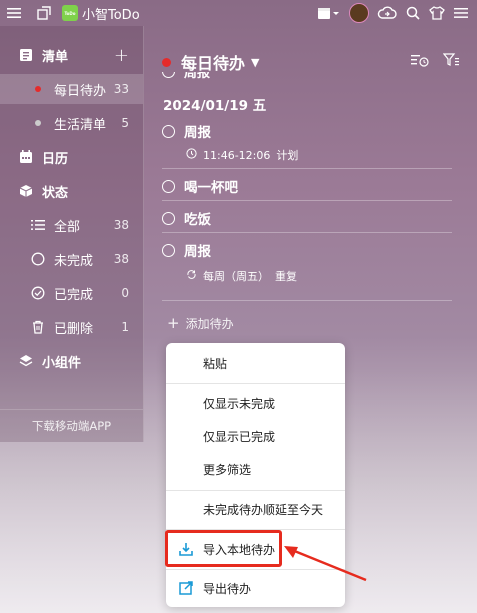 This screenshot has height=613, width=477. I want to click on add-task-label: 添加待办, so click(209, 323).